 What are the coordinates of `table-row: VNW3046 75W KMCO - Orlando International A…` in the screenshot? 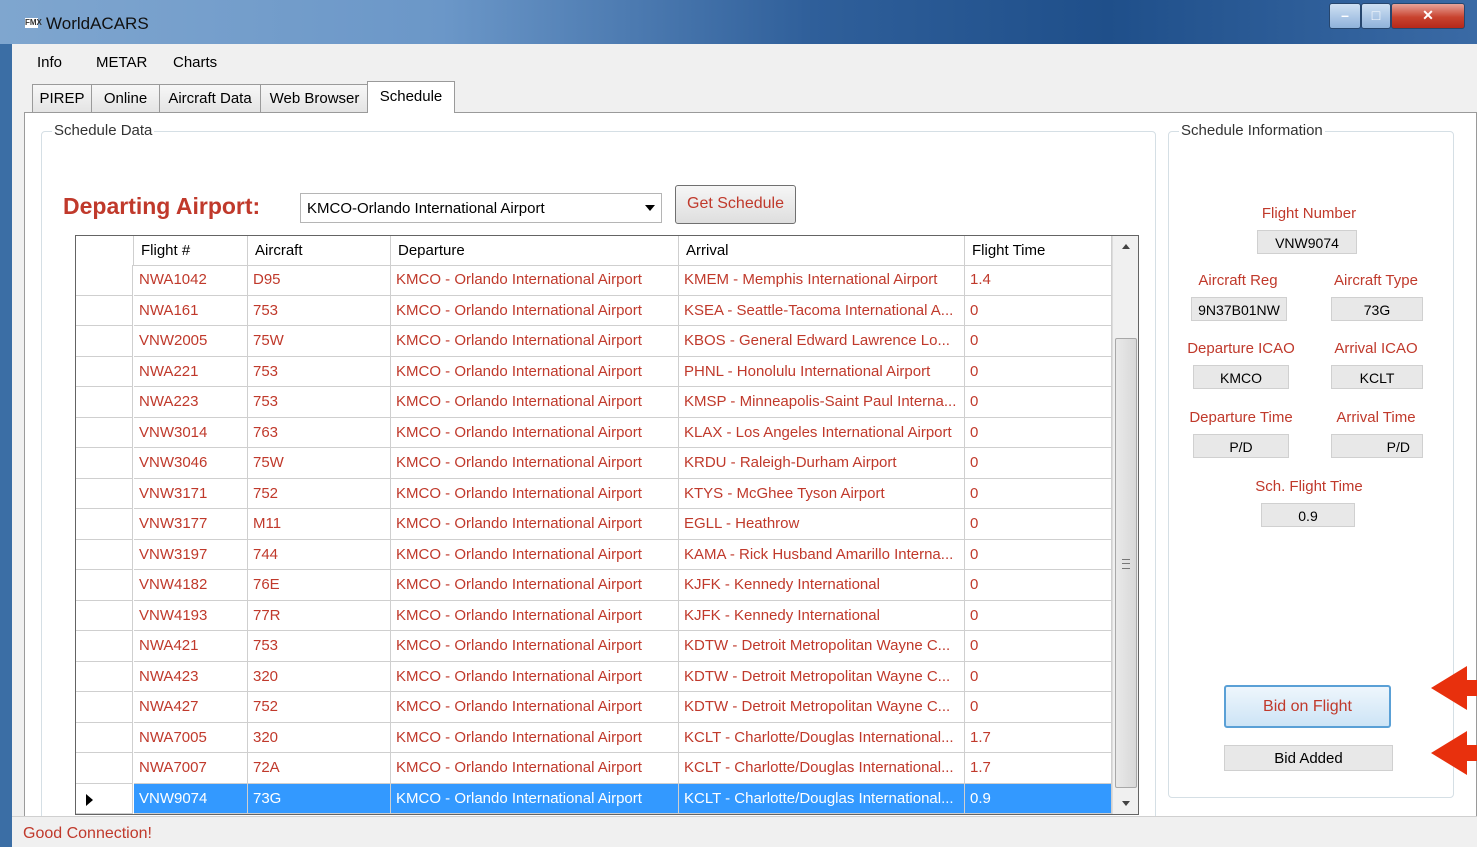 It's located at (594, 463).